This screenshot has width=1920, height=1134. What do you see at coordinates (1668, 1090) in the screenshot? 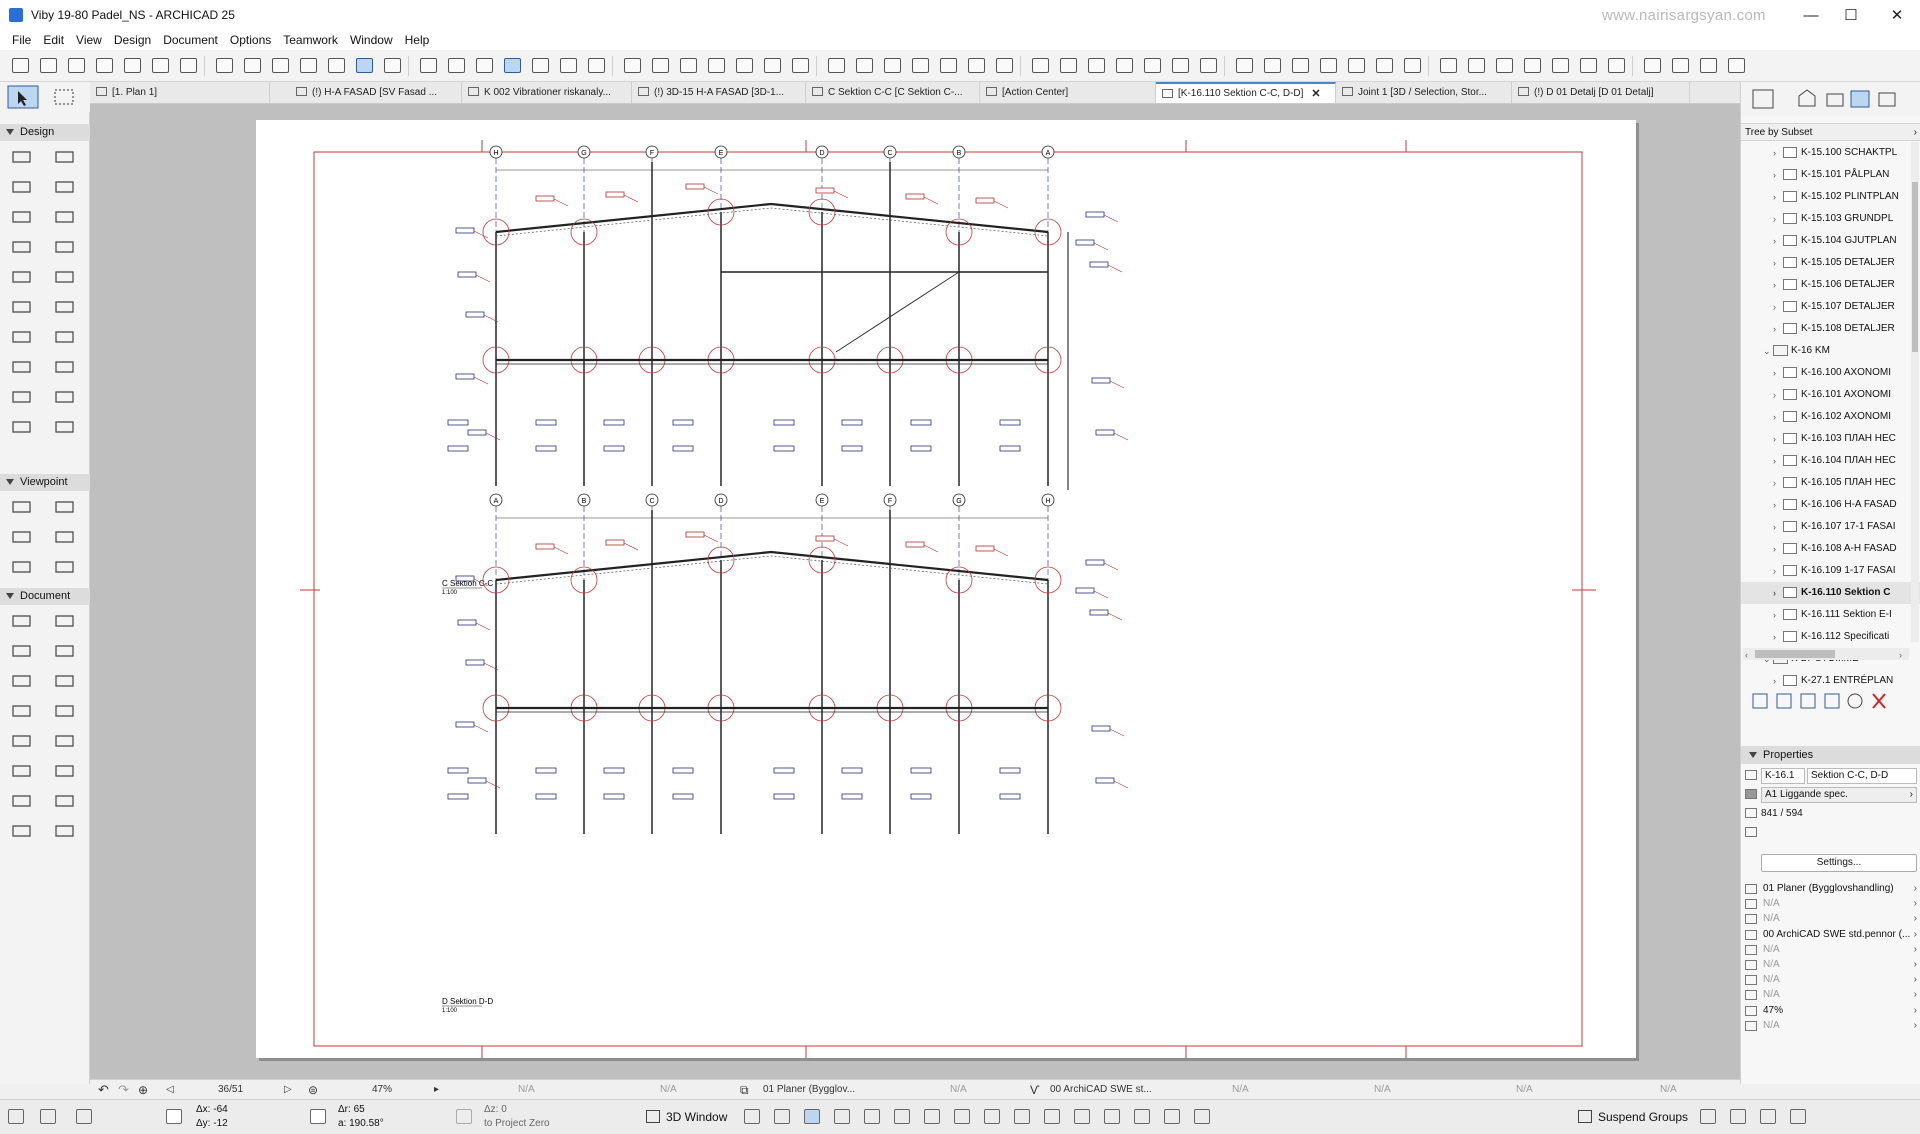
I see `status-field-7: N/A` at bounding box center [1668, 1090].